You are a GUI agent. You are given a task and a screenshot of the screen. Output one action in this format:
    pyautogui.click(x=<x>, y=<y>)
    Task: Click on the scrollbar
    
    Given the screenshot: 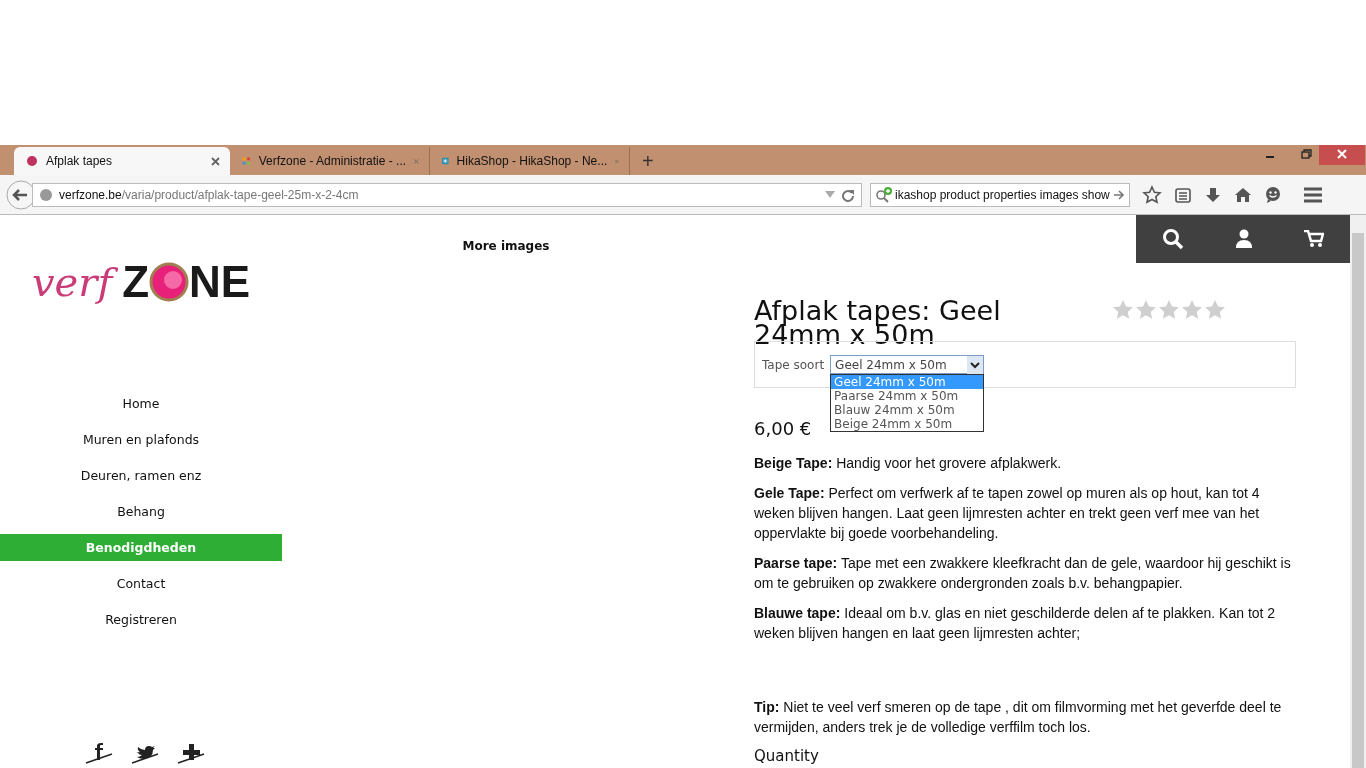 What is the action you would take?
    pyautogui.click(x=1358, y=491)
    